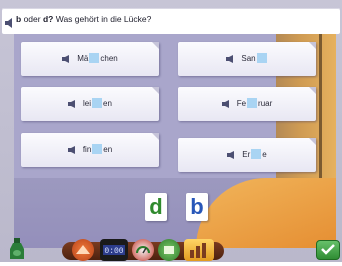  Describe the element at coordinates (83, 58) in the screenshot. I see `word-1-before: Mä` at that location.